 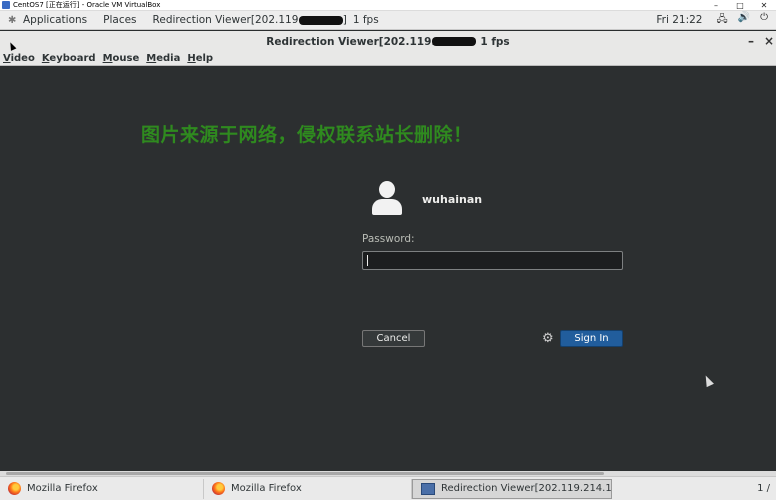 What do you see at coordinates (308, 488) in the screenshot?
I see `taskbar-item-firefox-2: Mozilla Firefox` at bounding box center [308, 488].